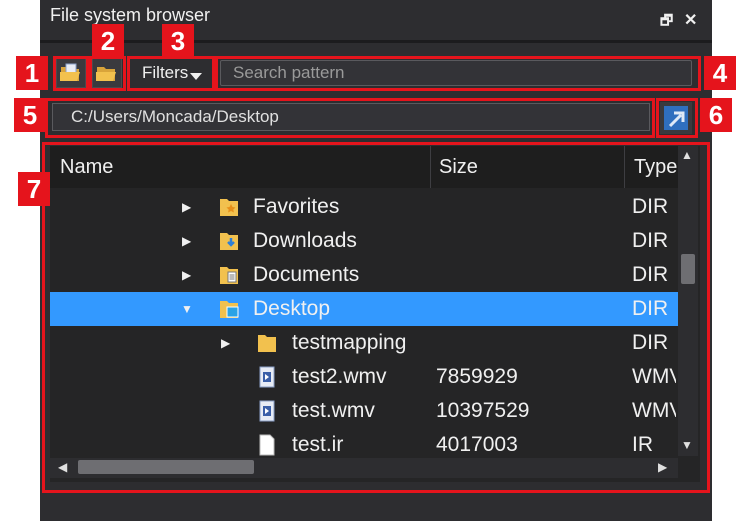  Describe the element at coordinates (376, 20) in the screenshot. I see `title-bar: File system browser 🗗 ✕` at that location.